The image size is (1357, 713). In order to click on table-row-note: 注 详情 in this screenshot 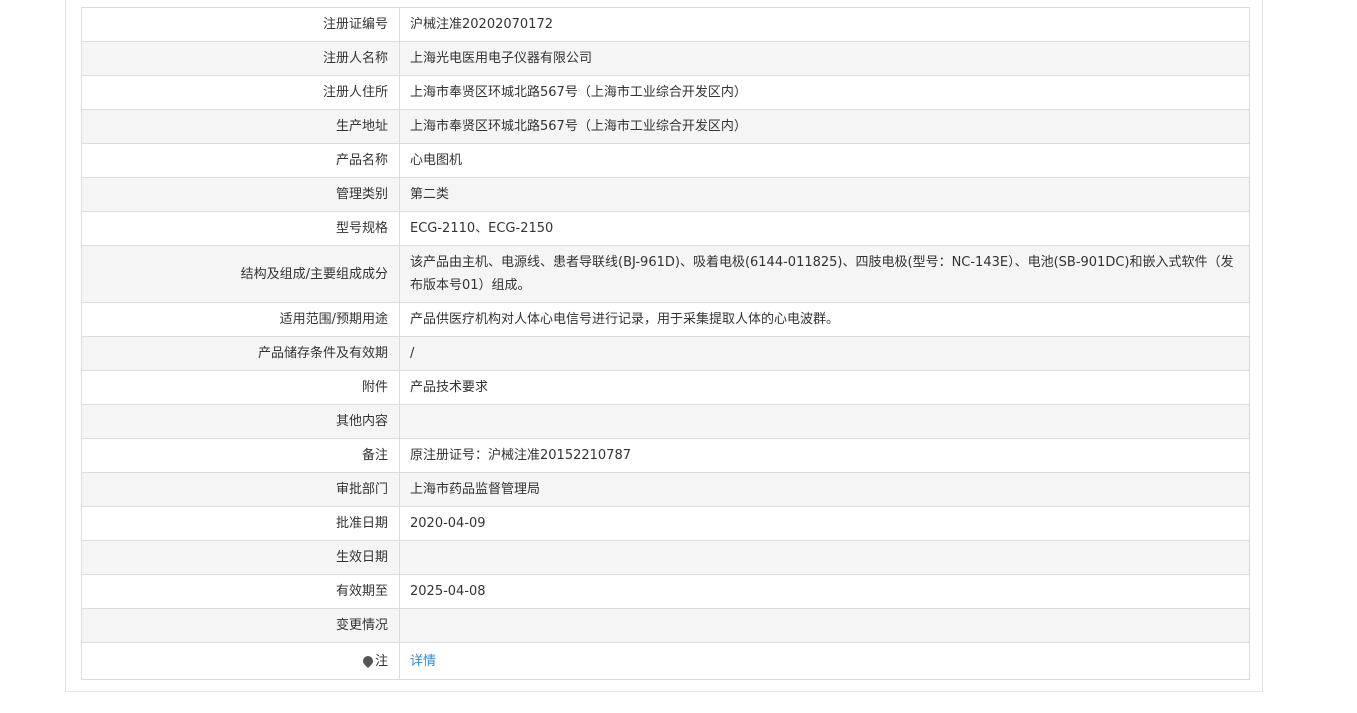, I will do `click(665, 661)`.